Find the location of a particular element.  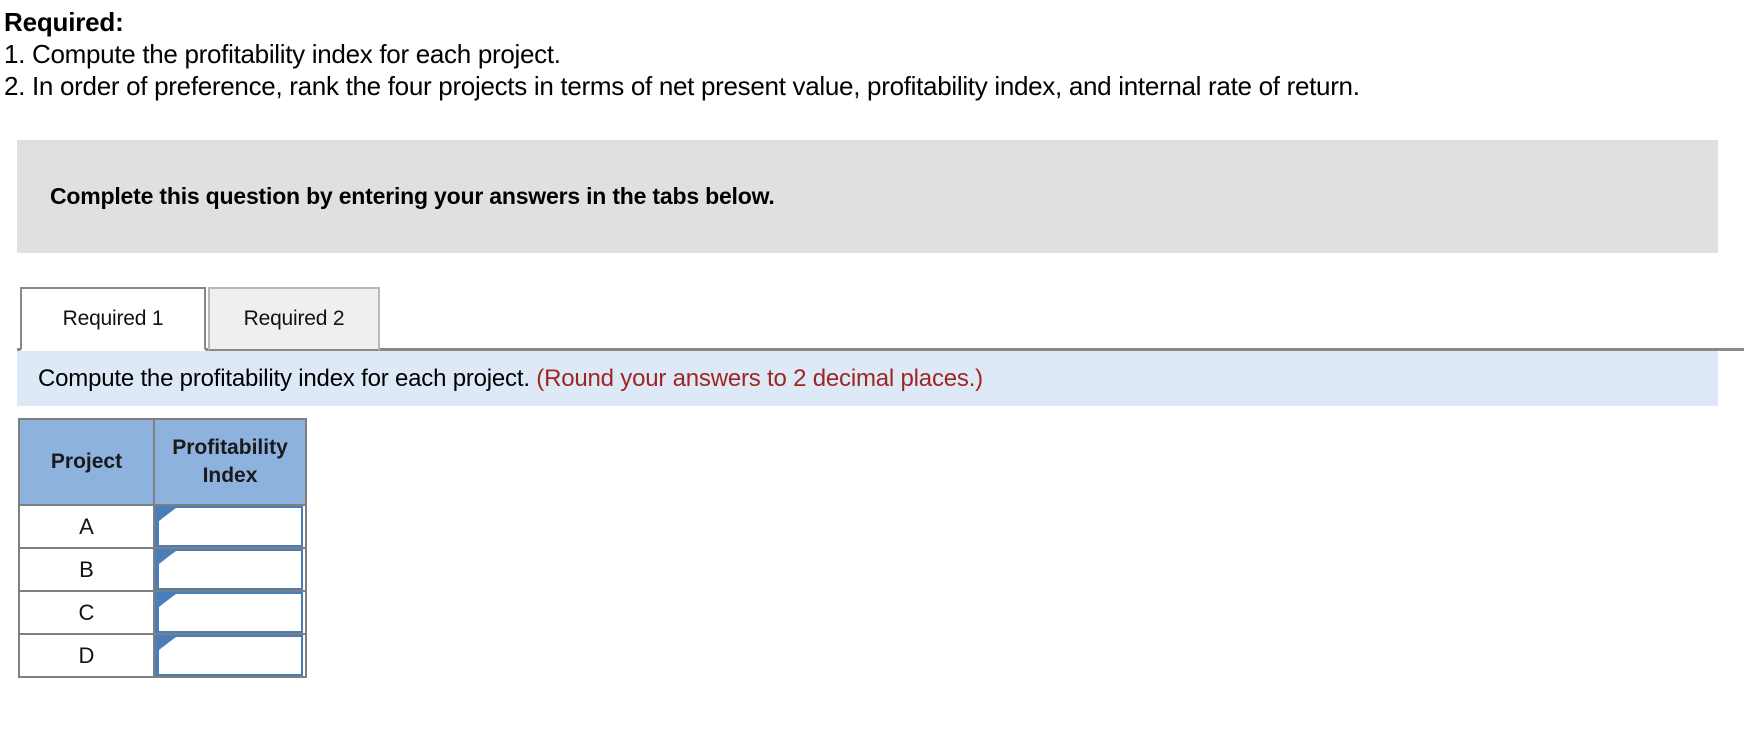

table-row: C is located at coordinates (162, 612).